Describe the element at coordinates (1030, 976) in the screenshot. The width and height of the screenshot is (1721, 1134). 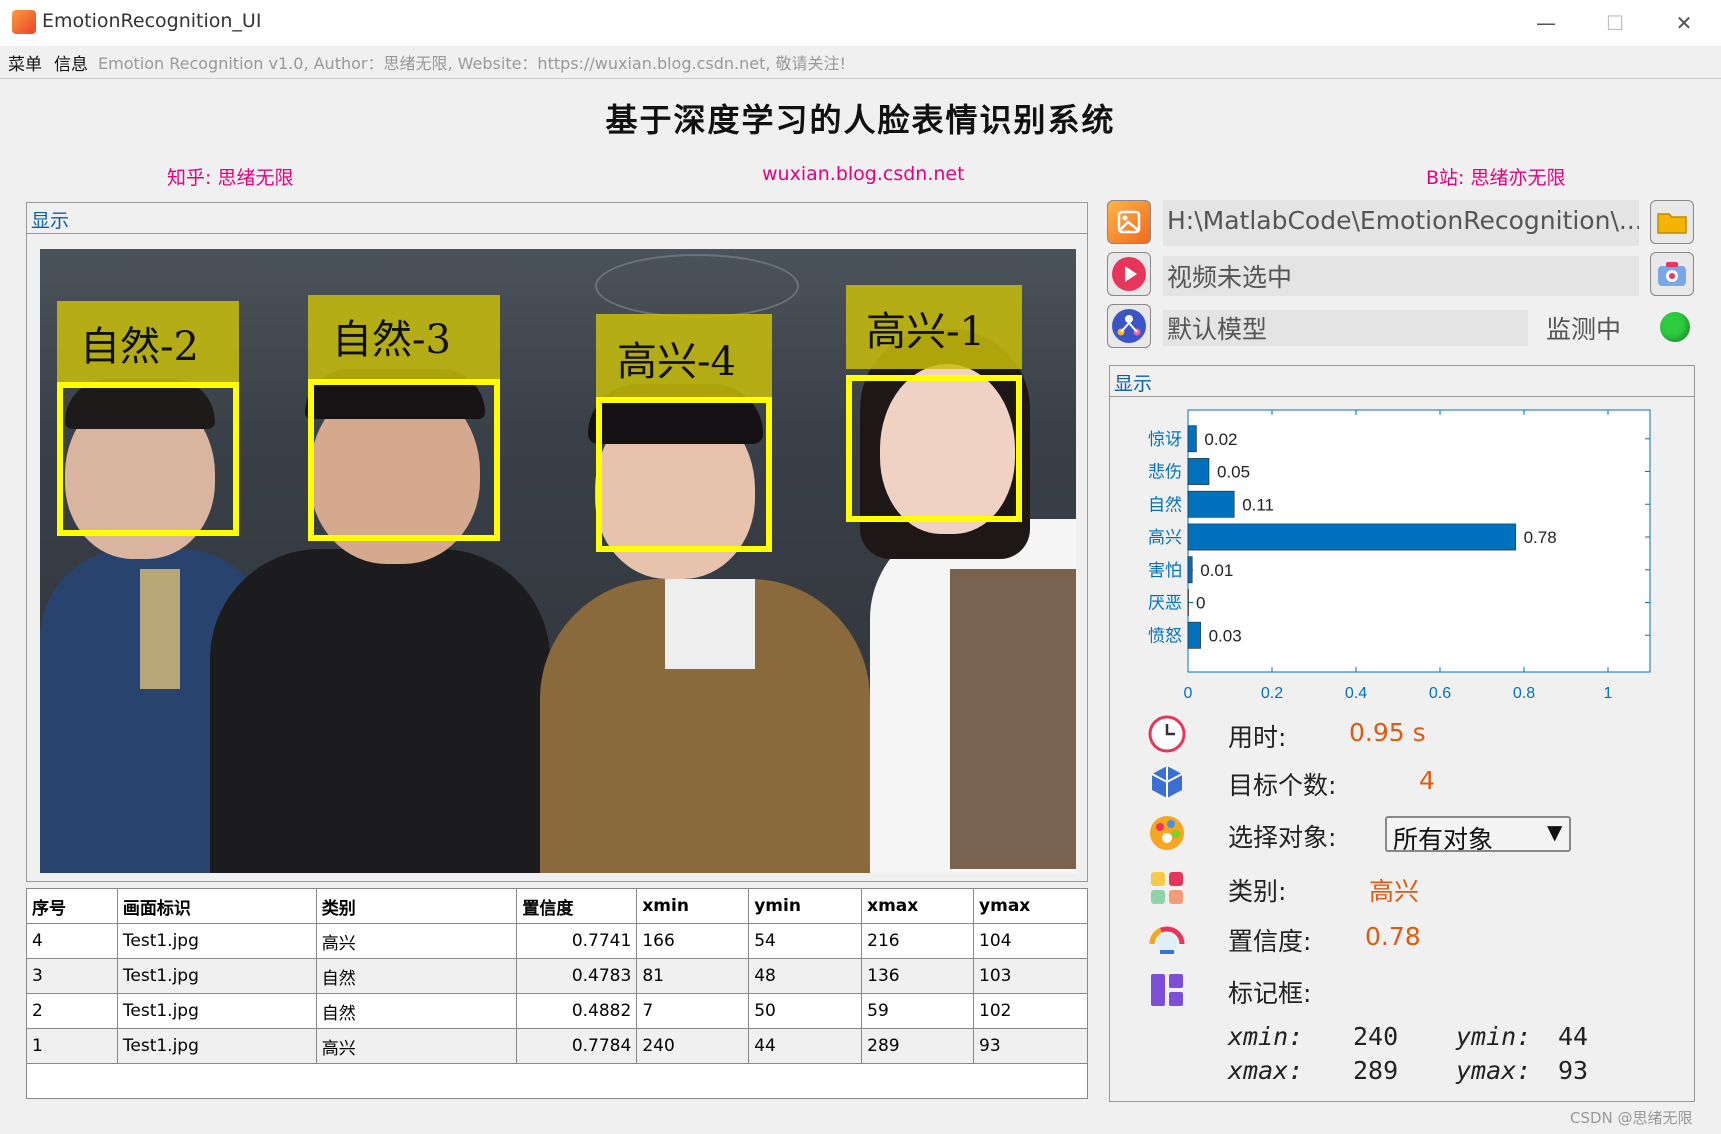
I see `table-cell: 103` at that location.